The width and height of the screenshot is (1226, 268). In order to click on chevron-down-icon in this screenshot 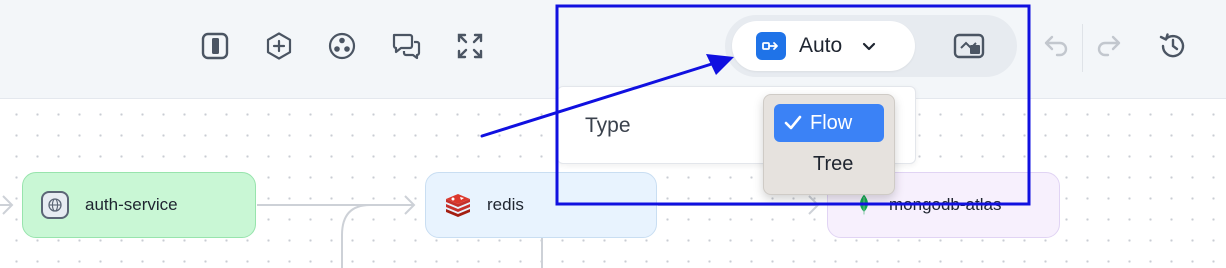, I will do `click(869, 46)`.